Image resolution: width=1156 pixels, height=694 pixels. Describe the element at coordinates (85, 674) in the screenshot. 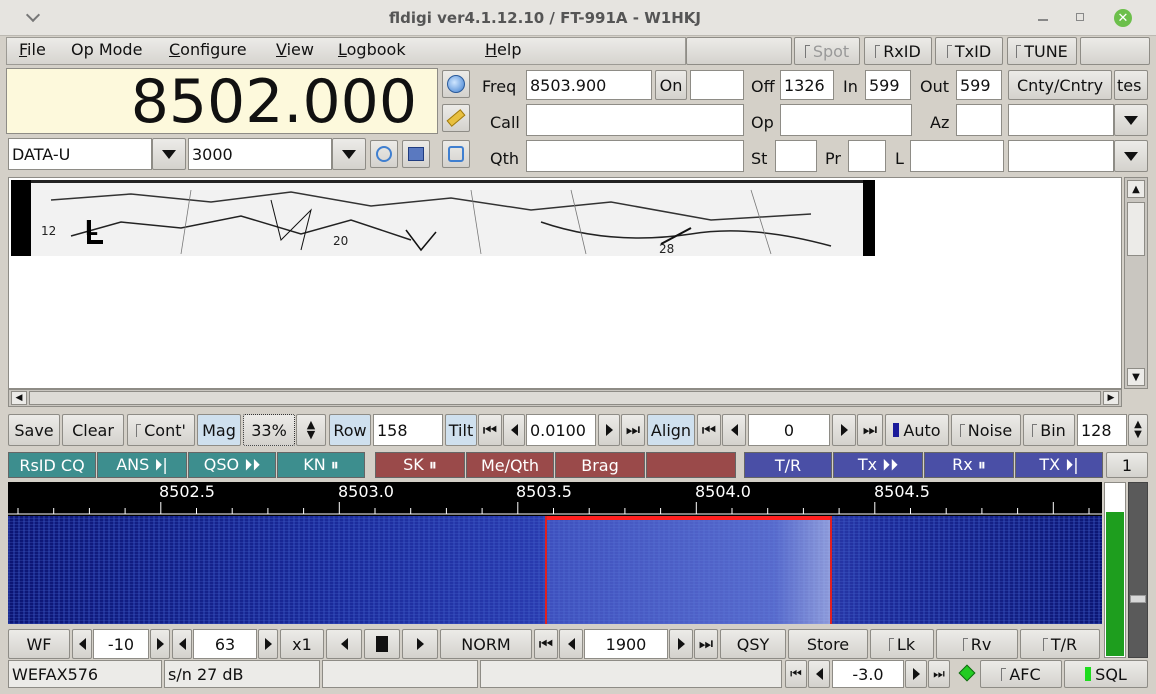

I see `status-mode: WEFAX576` at that location.